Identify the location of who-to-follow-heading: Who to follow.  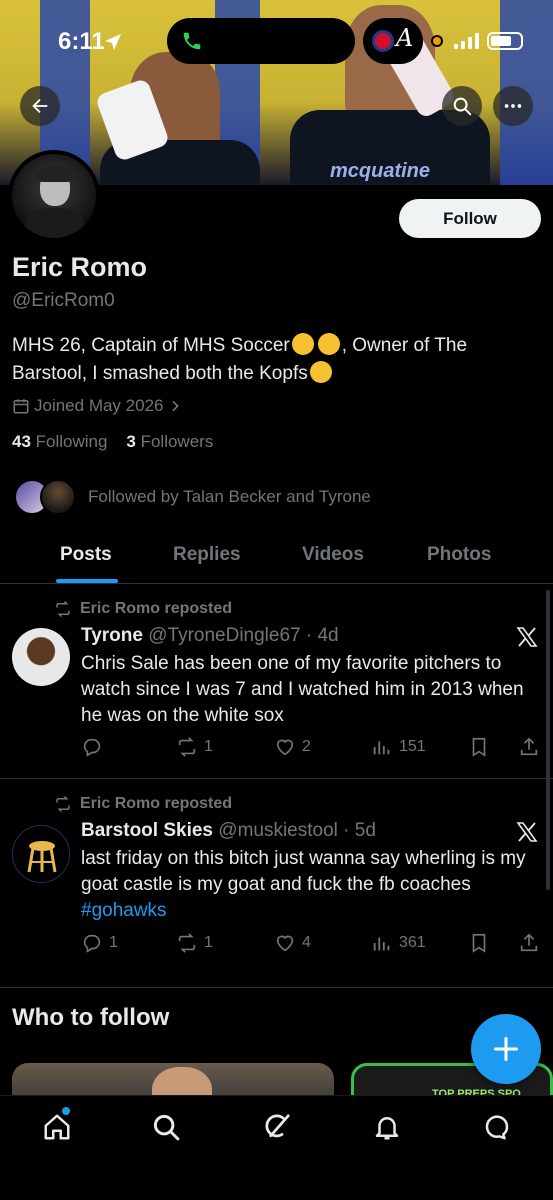
(91, 1017).